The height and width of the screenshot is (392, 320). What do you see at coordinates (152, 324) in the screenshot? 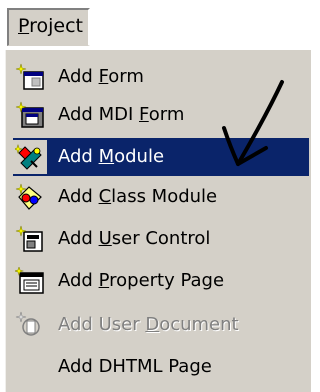
I see `label-key: D` at bounding box center [152, 324].